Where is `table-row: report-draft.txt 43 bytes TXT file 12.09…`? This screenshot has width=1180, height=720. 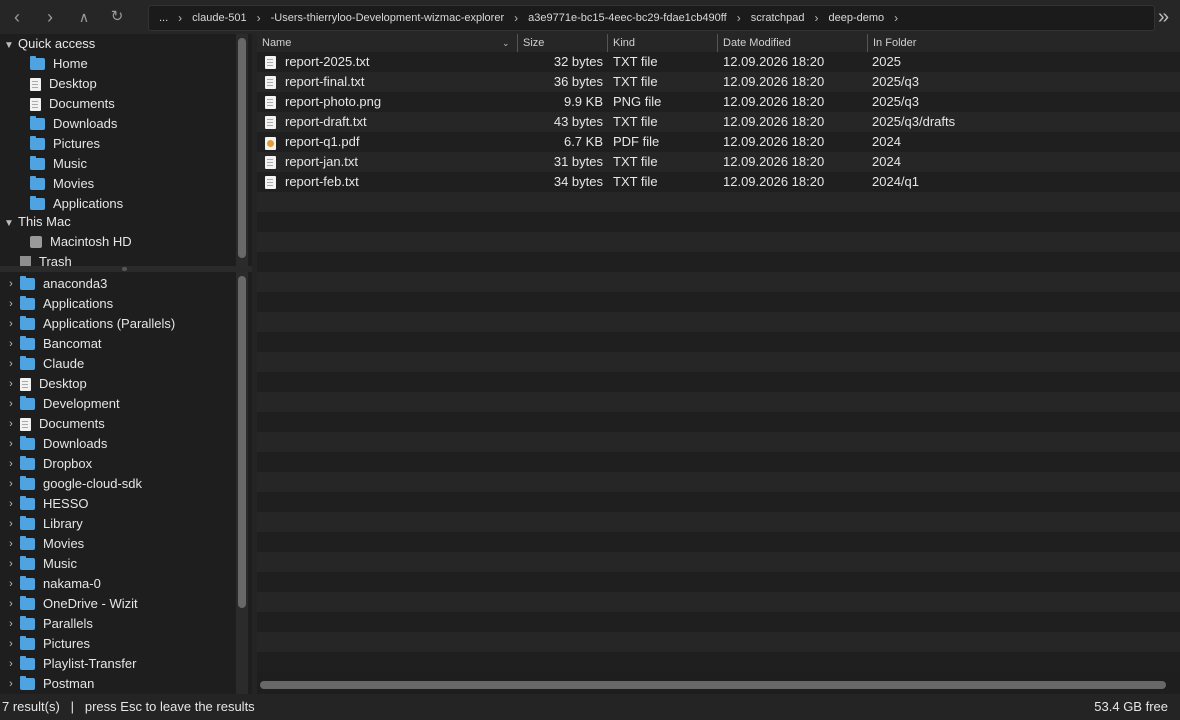 table-row: report-draft.txt 43 bytes TXT file 12.09… is located at coordinates (718, 122).